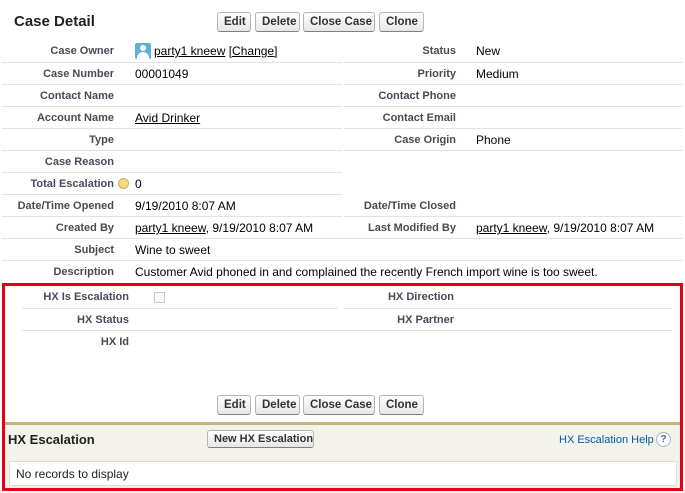  I want to click on modified-by-user-link: party1 kneew, so click(511, 228).